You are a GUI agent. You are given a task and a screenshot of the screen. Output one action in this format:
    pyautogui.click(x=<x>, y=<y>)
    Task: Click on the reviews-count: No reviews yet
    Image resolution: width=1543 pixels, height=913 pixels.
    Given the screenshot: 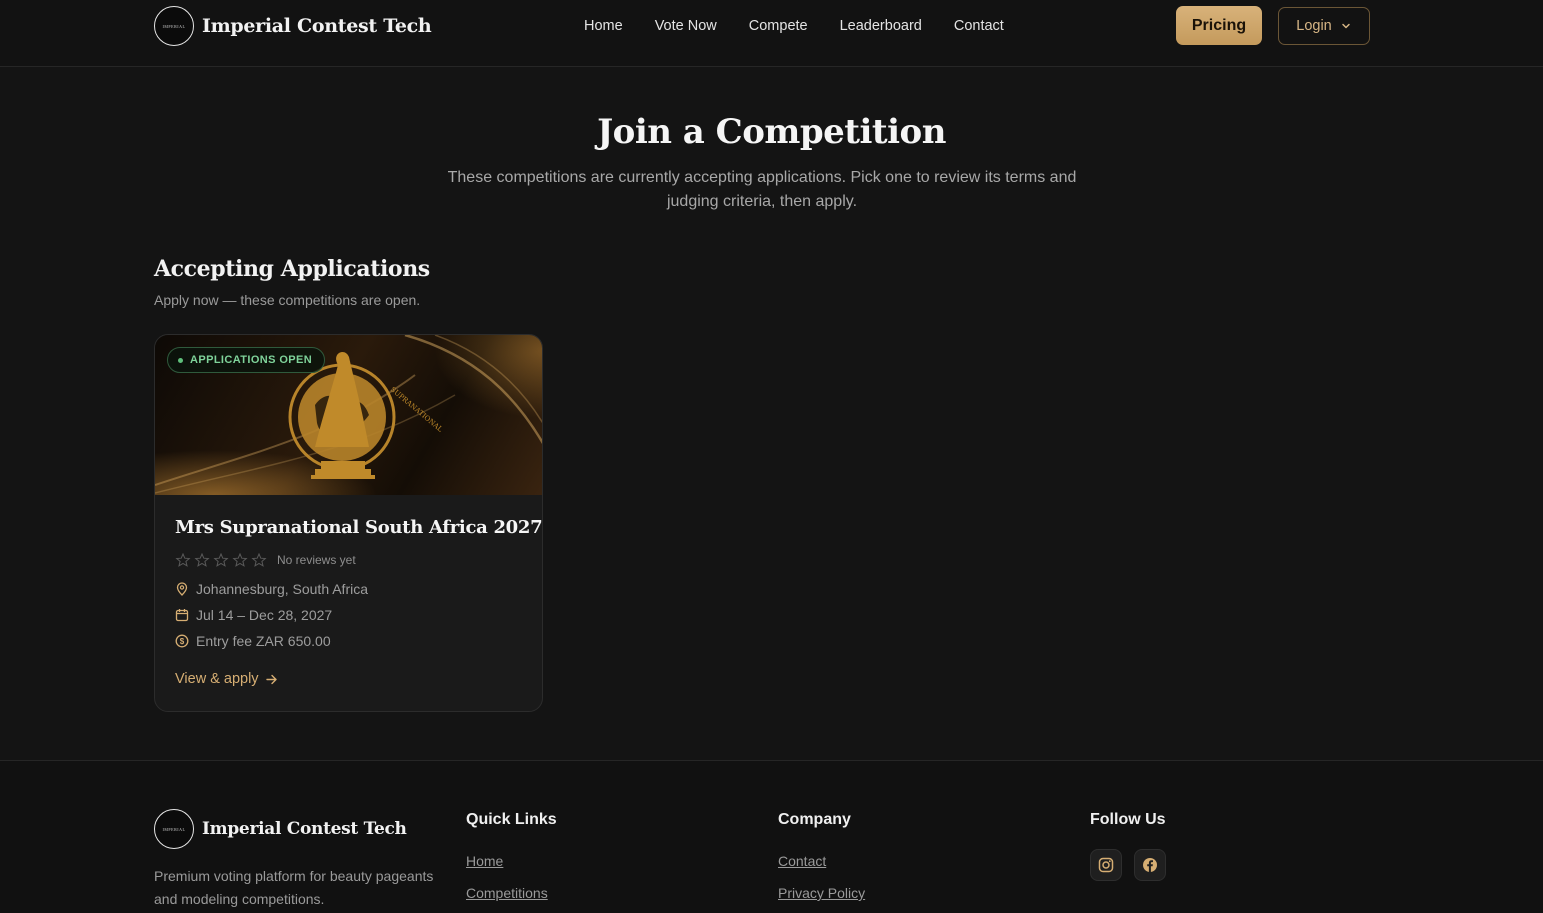 What is the action you would take?
    pyautogui.click(x=316, y=560)
    